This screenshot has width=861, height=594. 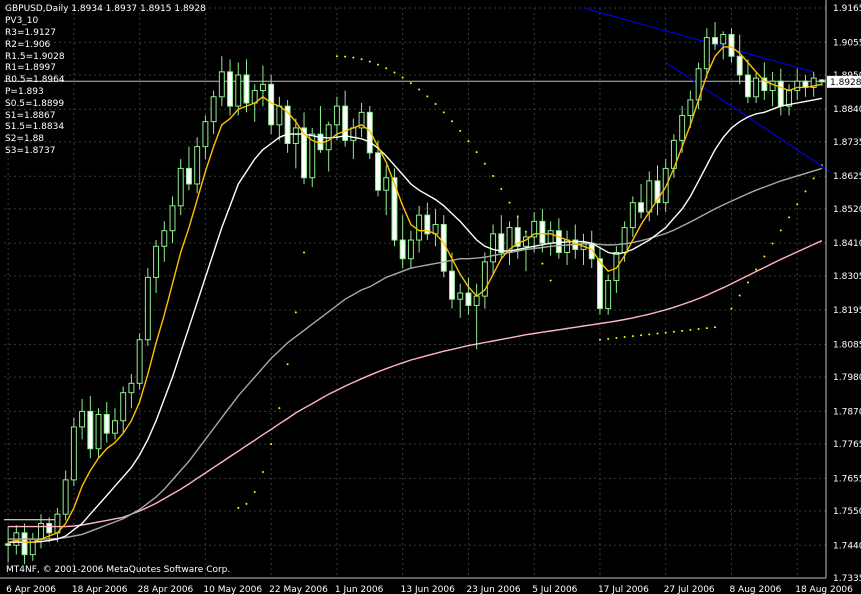 I want to click on x-tick-label: 13 Jun 2006, so click(x=428, y=589).